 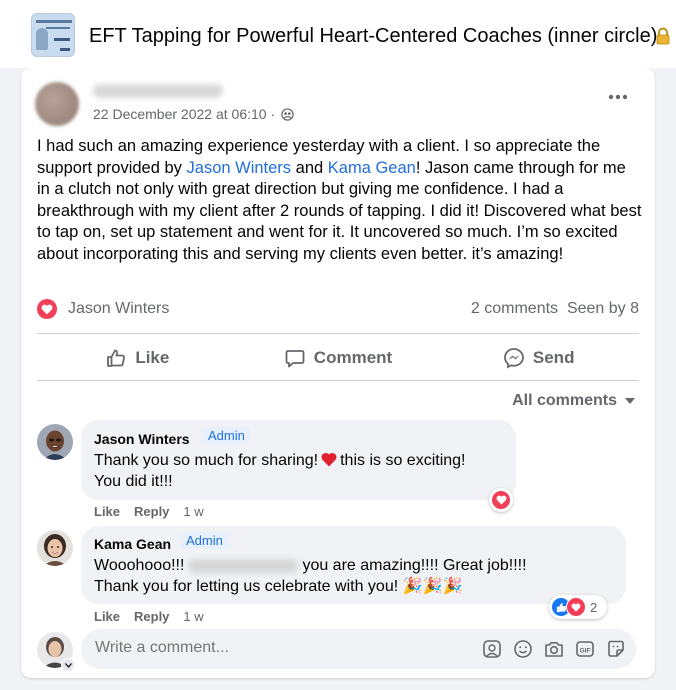 What do you see at coordinates (403, 460) in the screenshot?
I see `comment-text-part: this is so exciting!` at bounding box center [403, 460].